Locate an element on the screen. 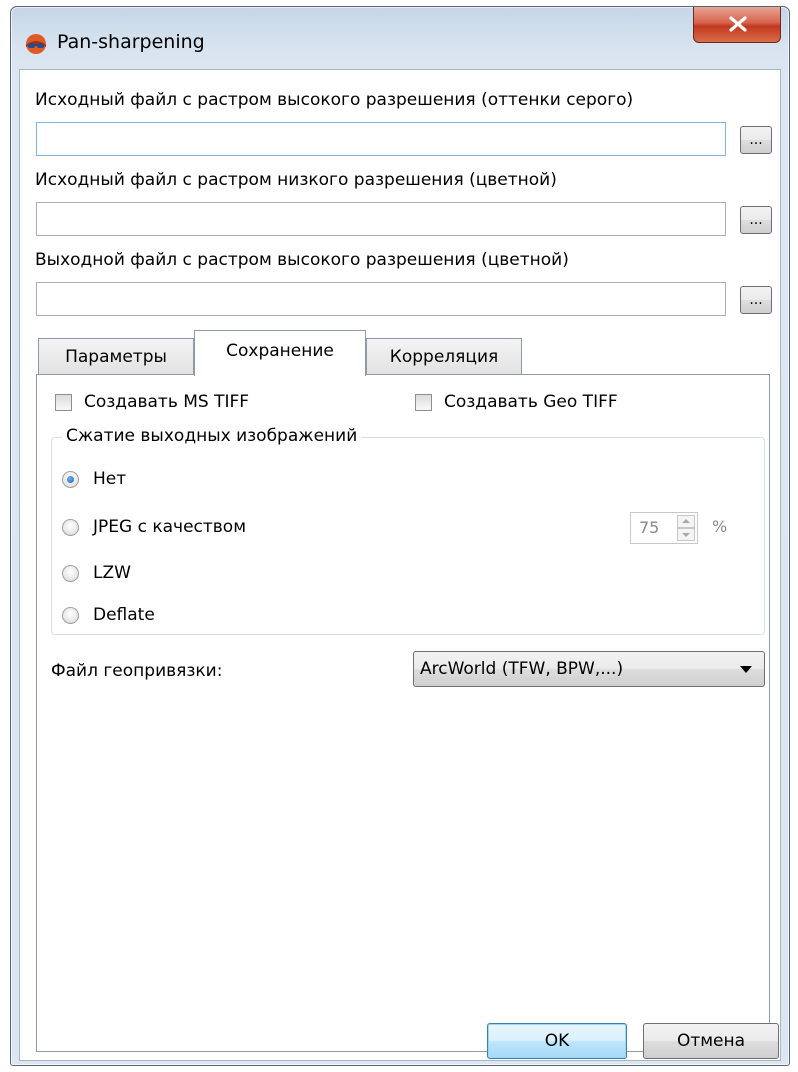 The image size is (798, 1072). close-button is located at coordinates (737, 25).